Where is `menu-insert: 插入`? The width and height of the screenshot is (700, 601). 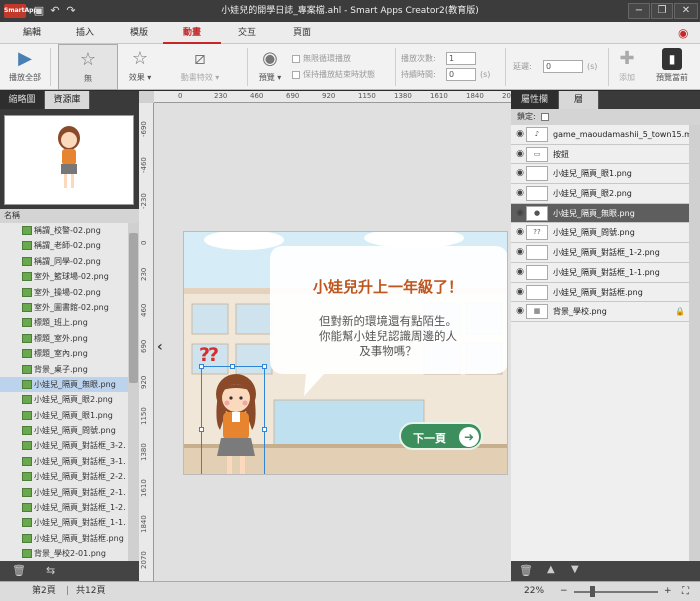
menu-insert: 插入 is located at coordinates (85, 33).